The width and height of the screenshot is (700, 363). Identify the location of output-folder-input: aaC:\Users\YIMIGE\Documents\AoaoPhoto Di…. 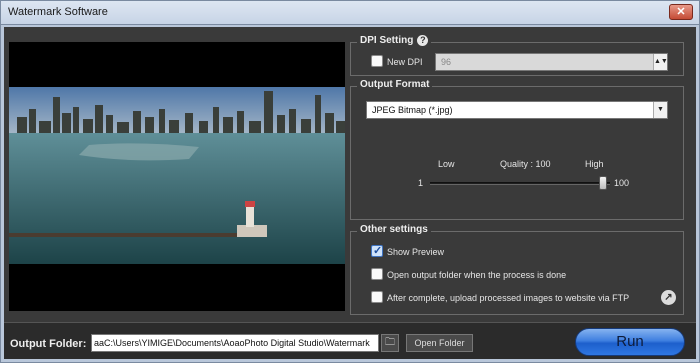
(235, 343).